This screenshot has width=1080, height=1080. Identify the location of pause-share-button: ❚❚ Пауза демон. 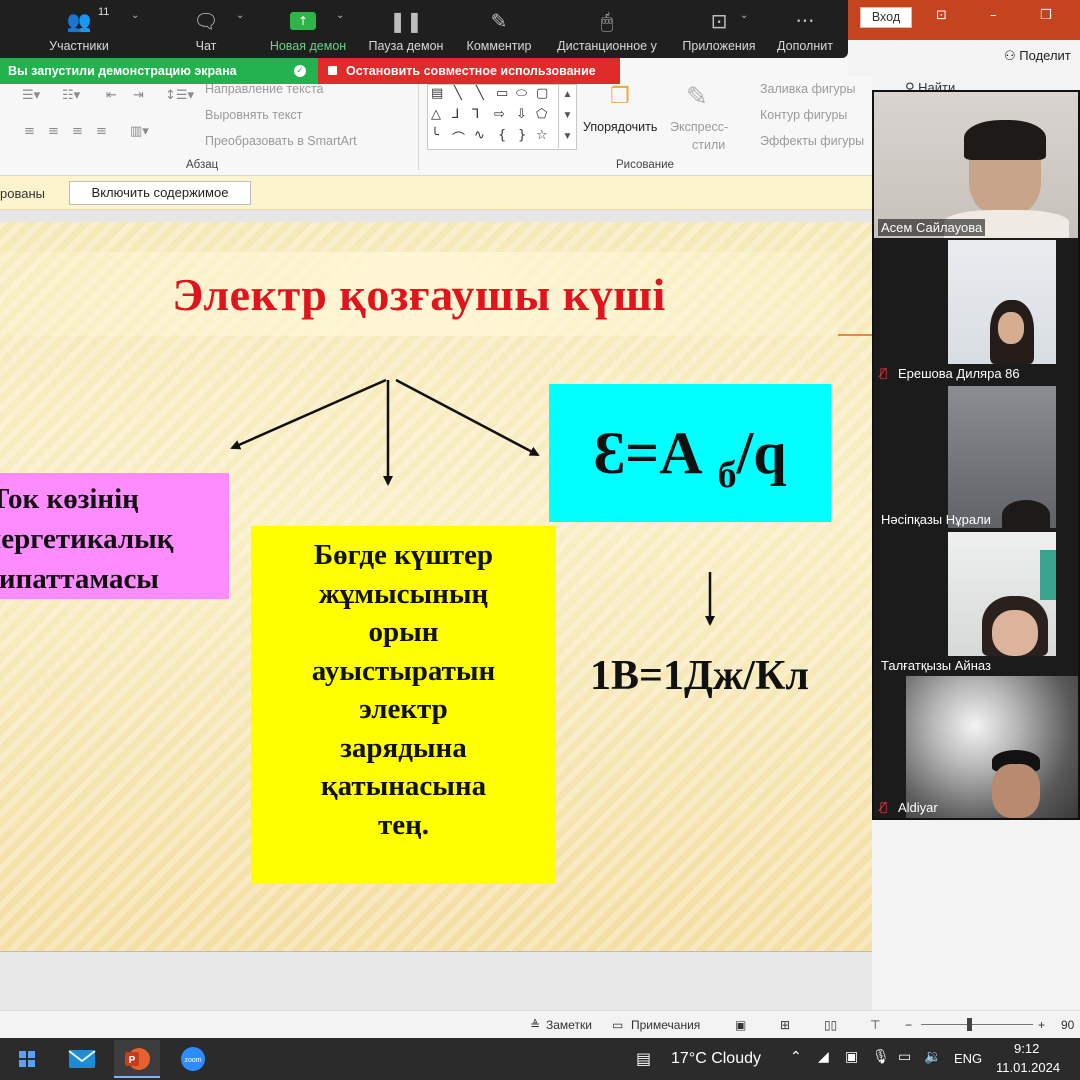
(406, 29).